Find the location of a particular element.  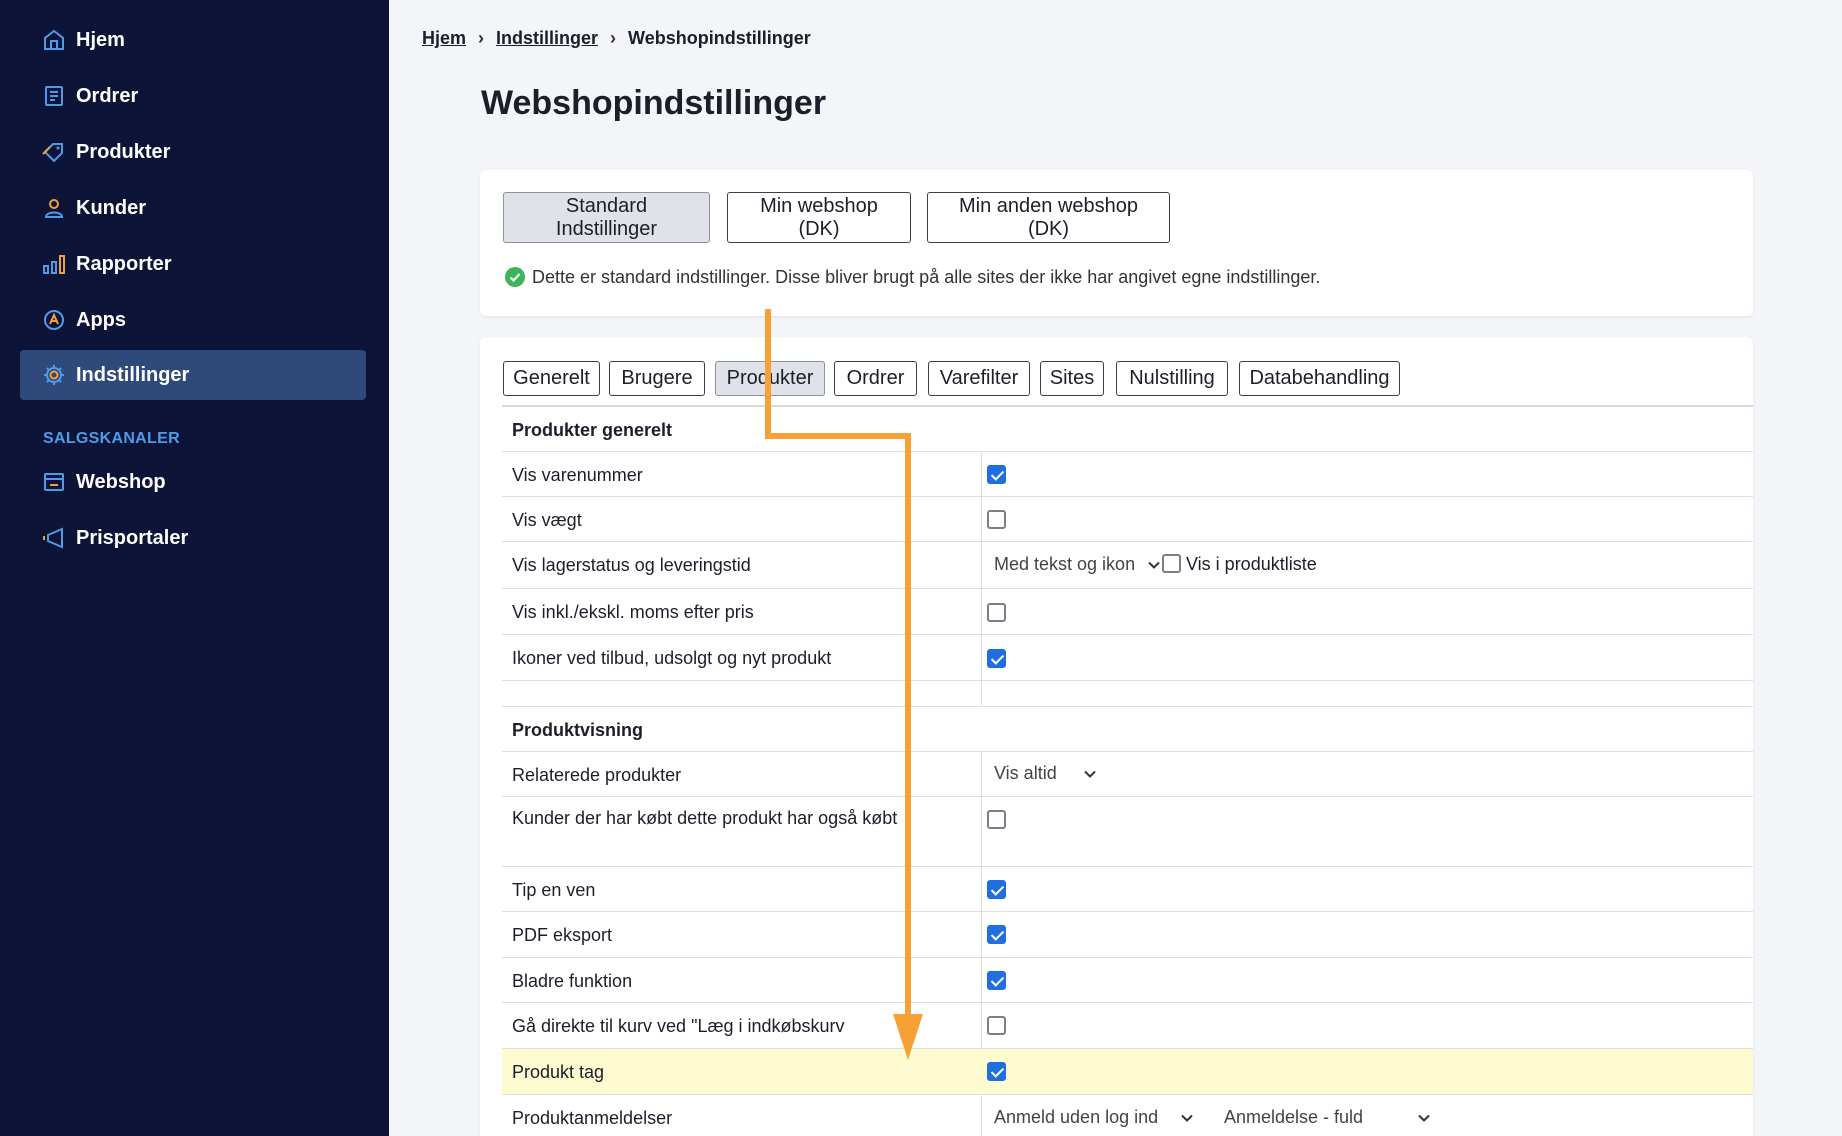

sidebar-item-indstillinger: Indstillinger is located at coordinates (193, 375).